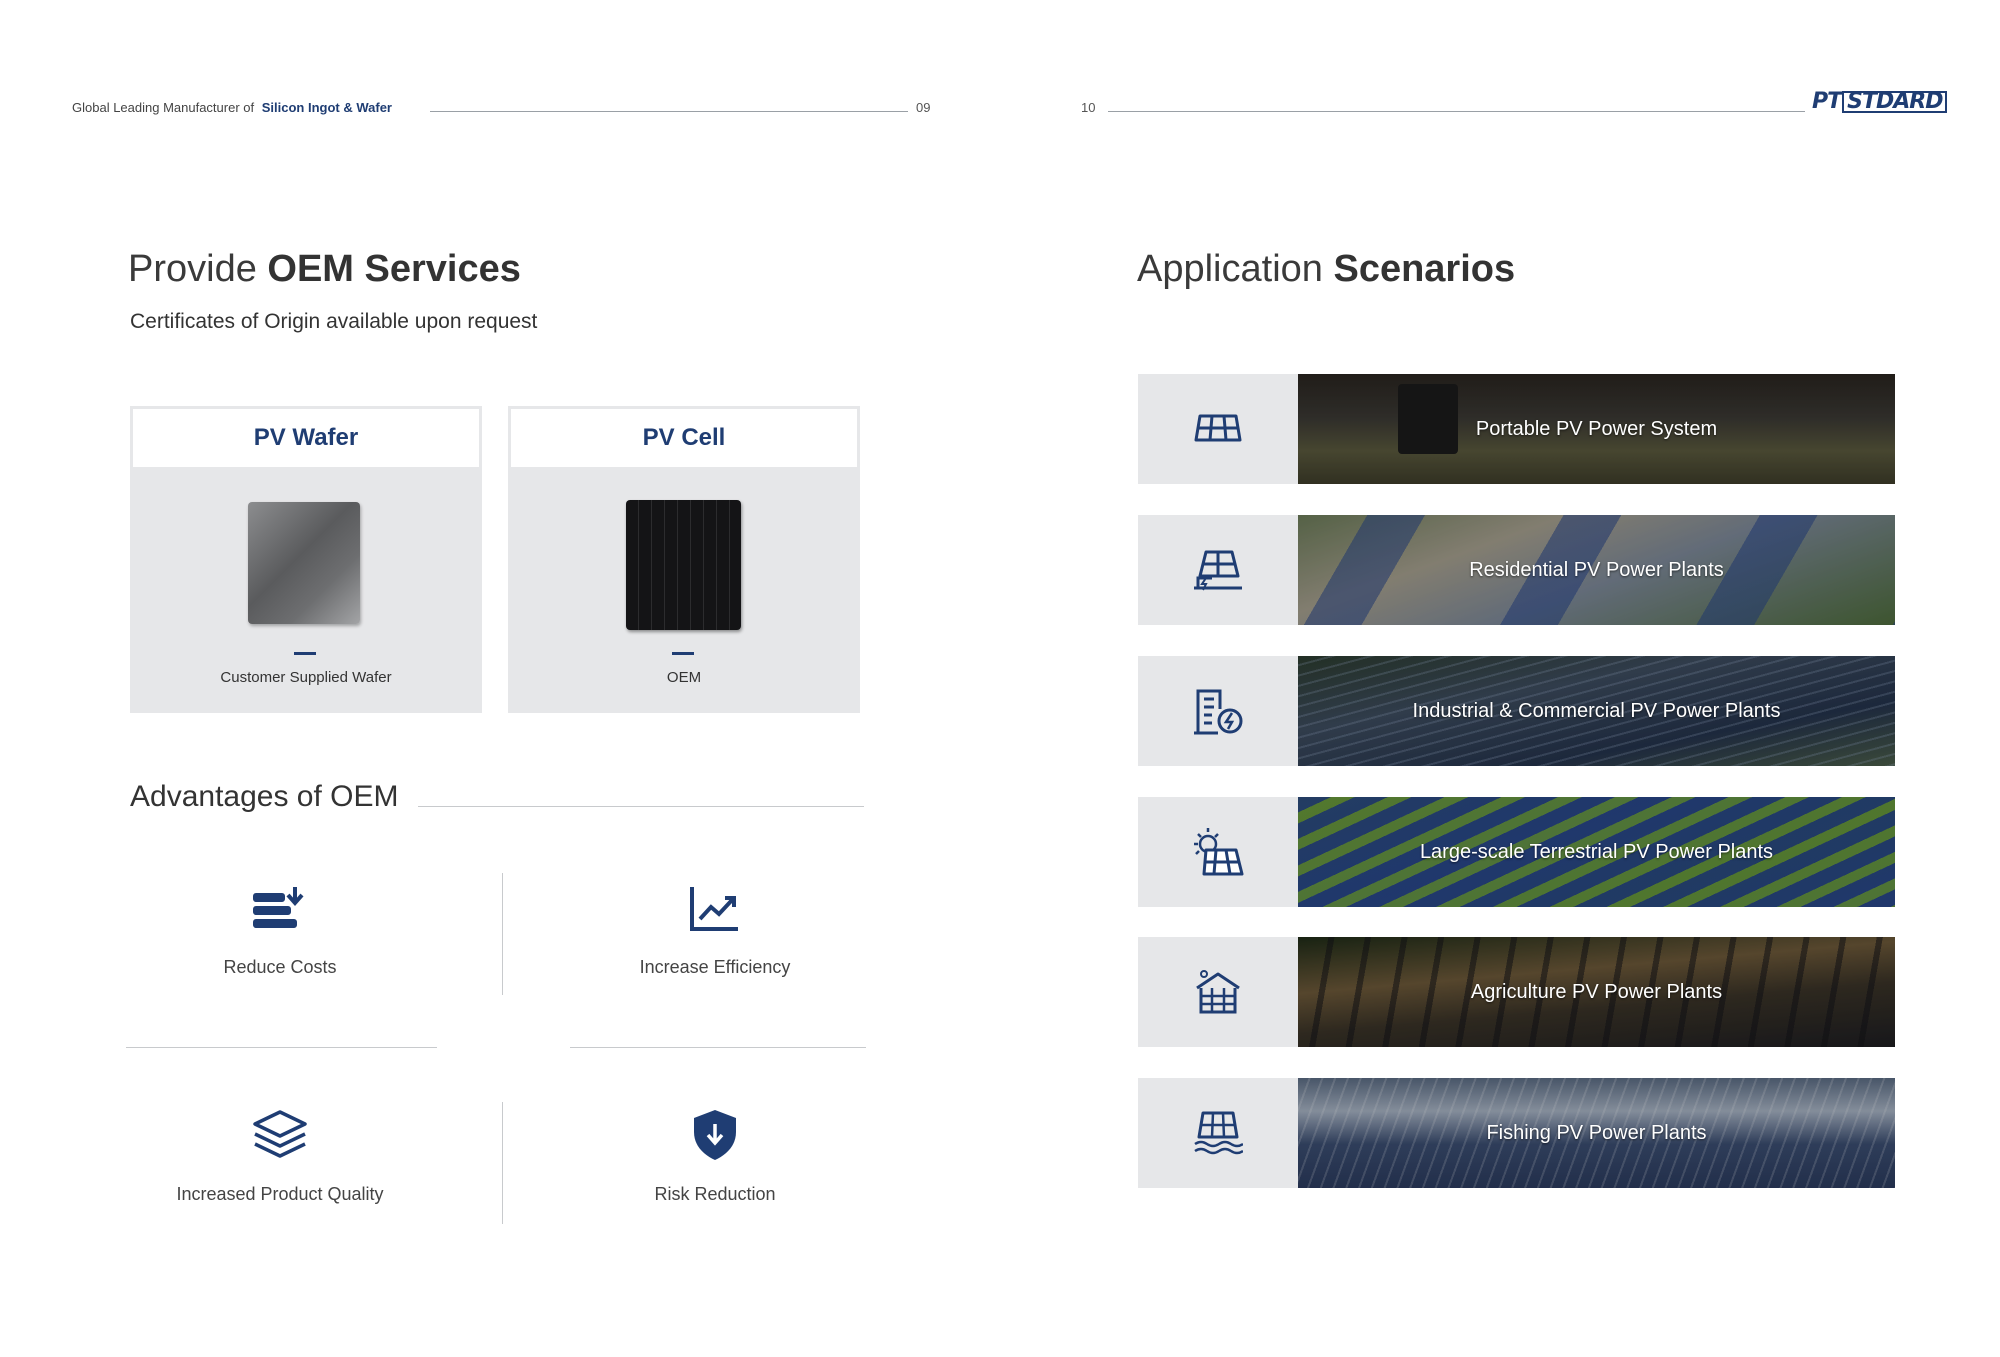  I want to click on scenario-image: Fishing PV Power Plants, so click(1596, 1133).